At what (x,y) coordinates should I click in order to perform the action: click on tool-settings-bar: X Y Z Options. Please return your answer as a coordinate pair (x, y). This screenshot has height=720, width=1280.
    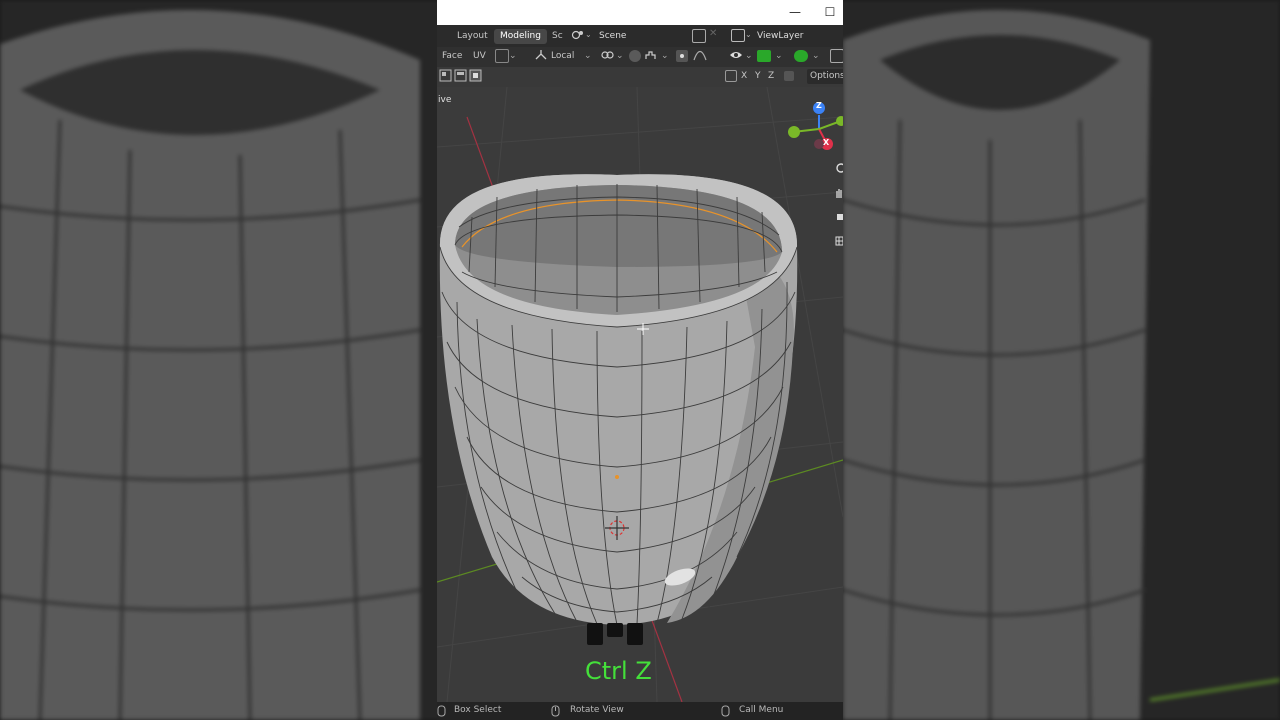
    Looking at the image, I should click on (640, 77).